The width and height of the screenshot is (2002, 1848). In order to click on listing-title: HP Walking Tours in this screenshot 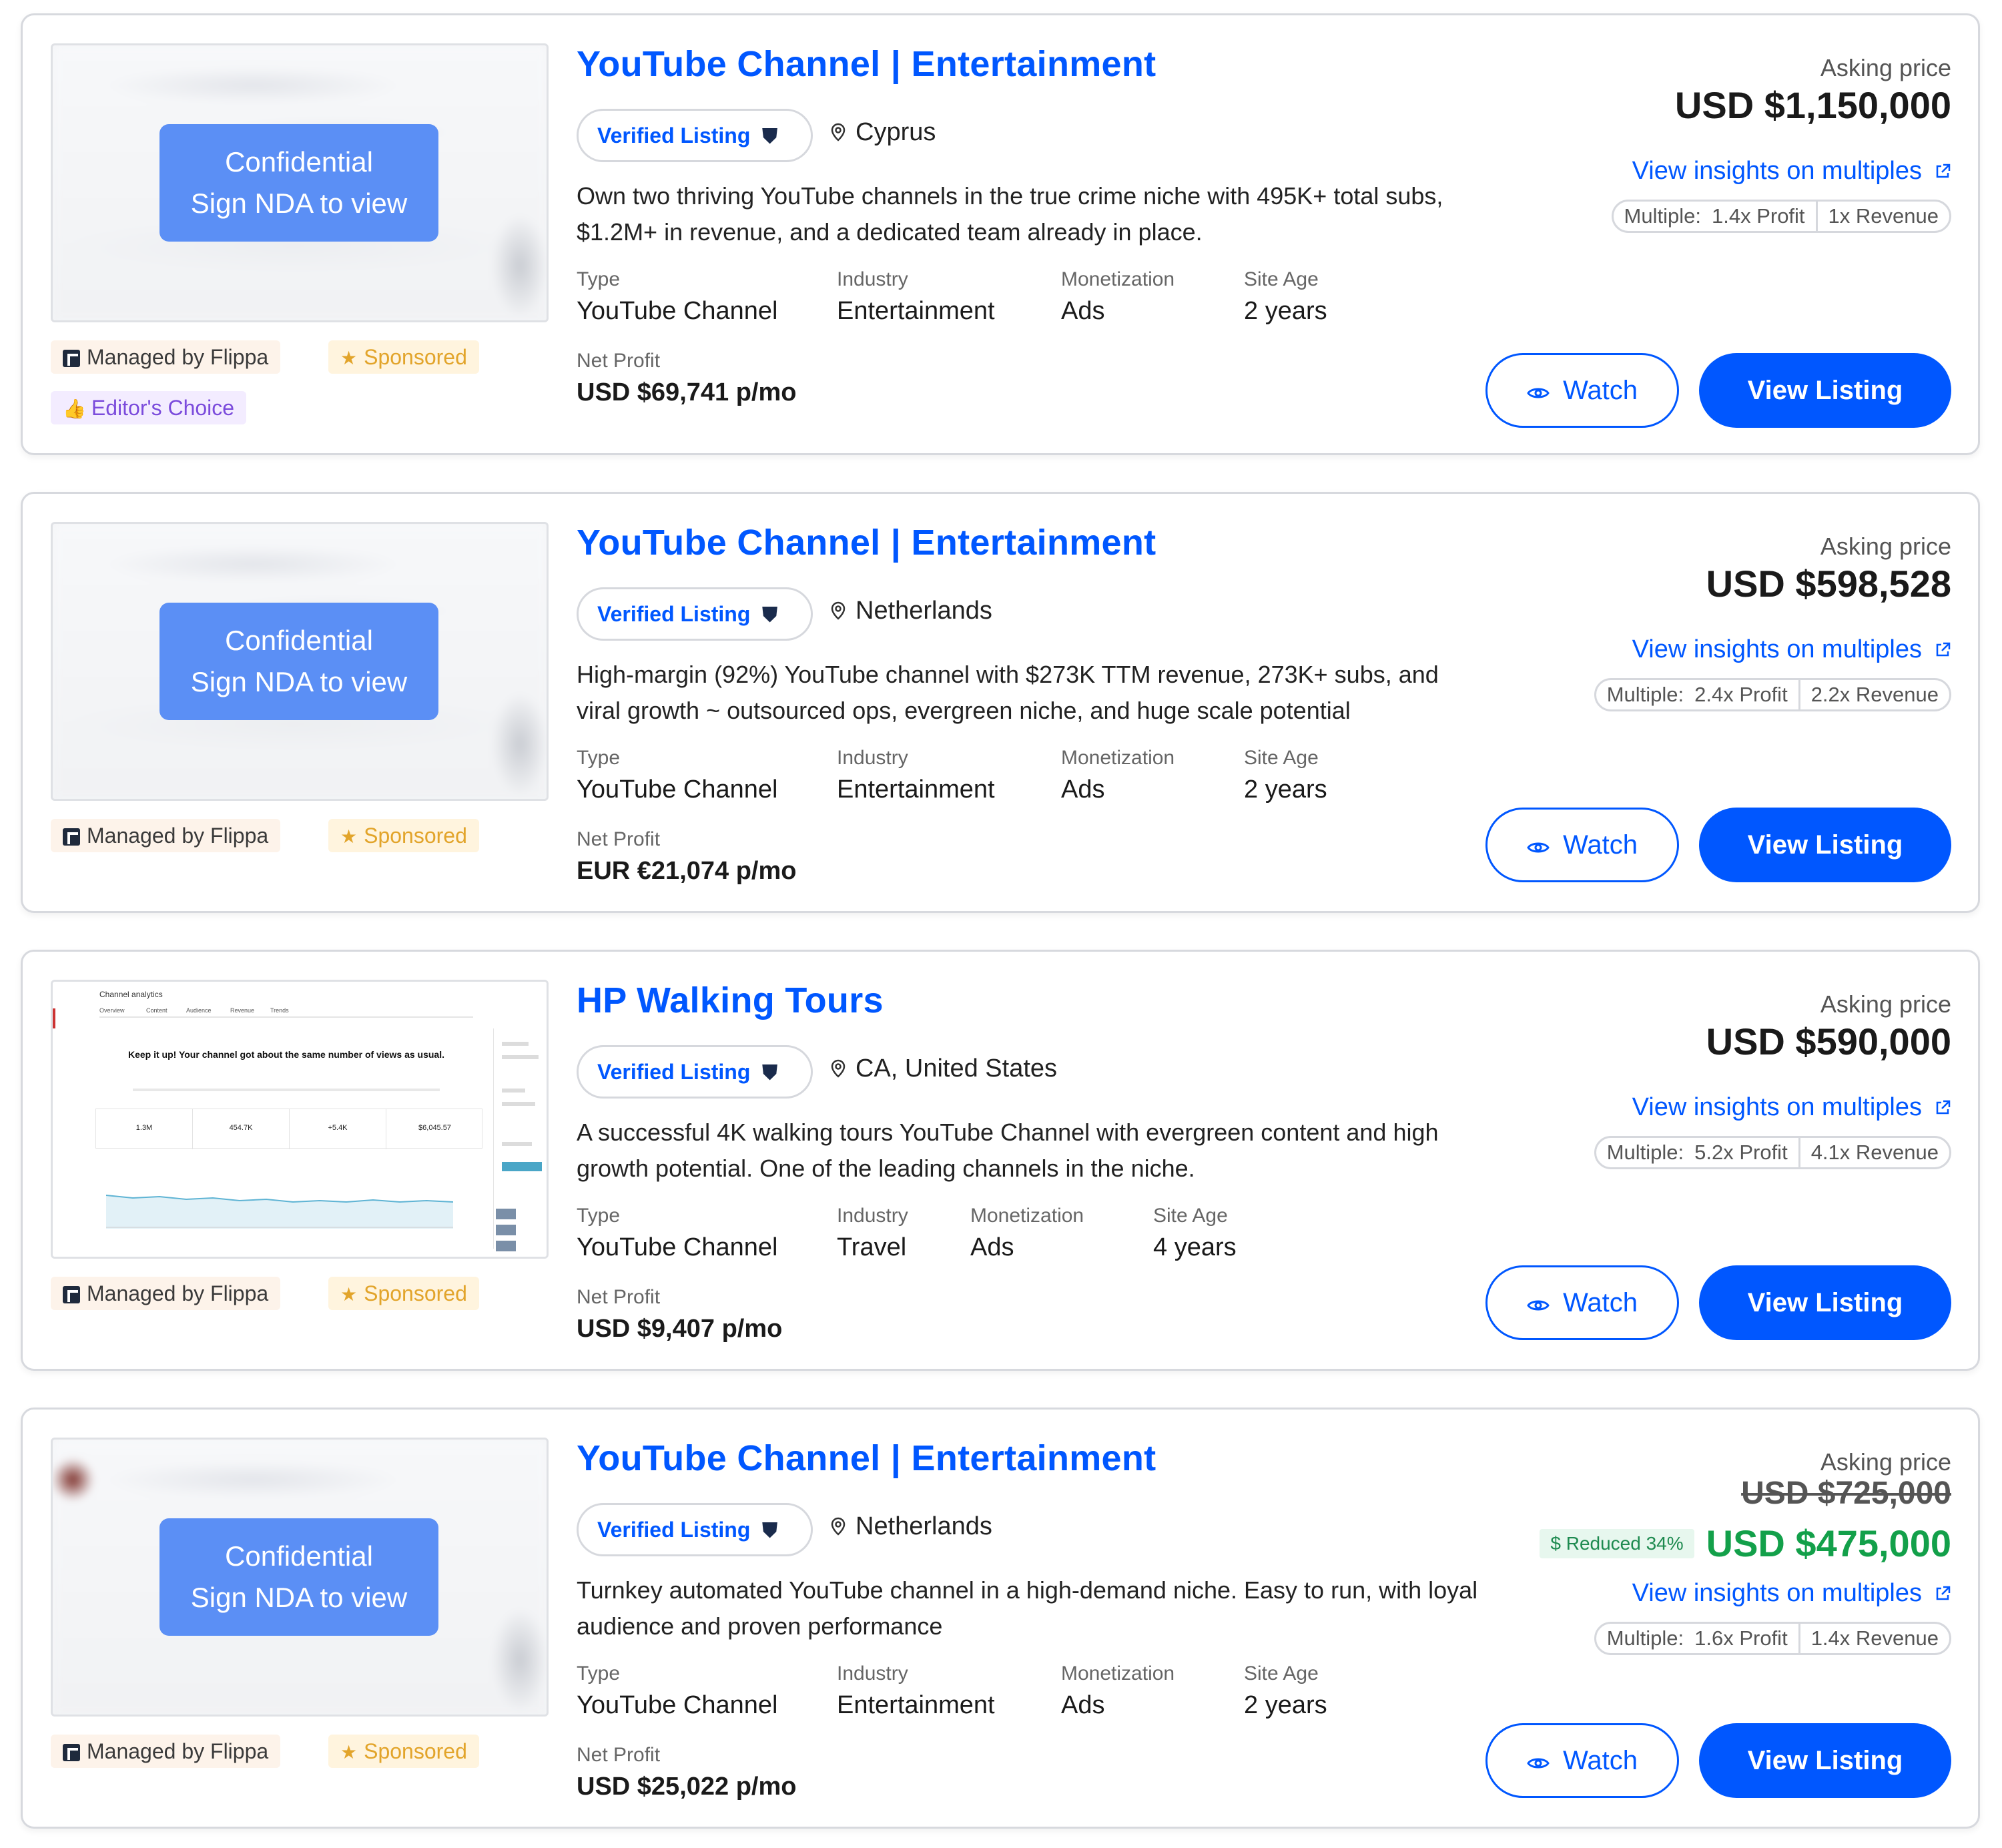, I will do `click(731, 1000)`.